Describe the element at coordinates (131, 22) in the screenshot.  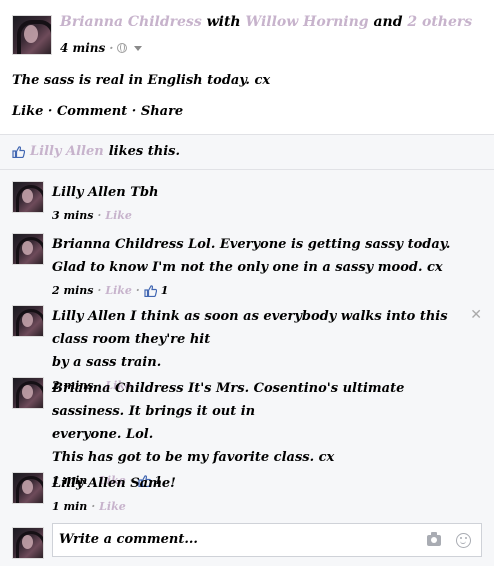
I see `author-name-link: Brianna Childress` at that location.